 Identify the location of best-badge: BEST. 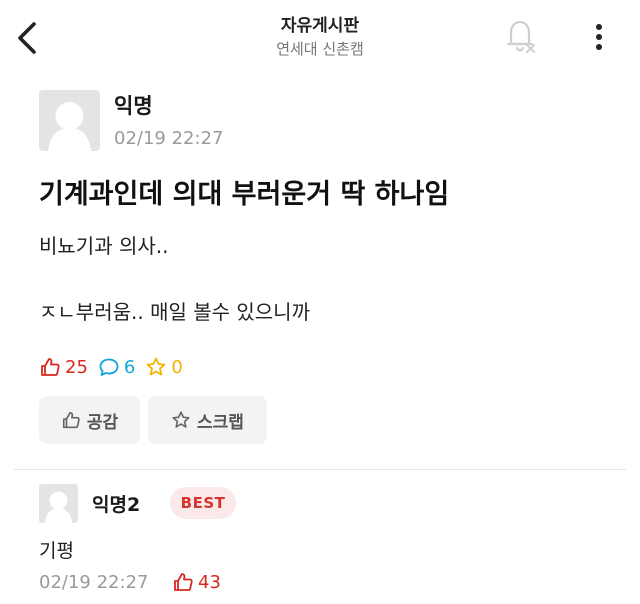
(203, 503).